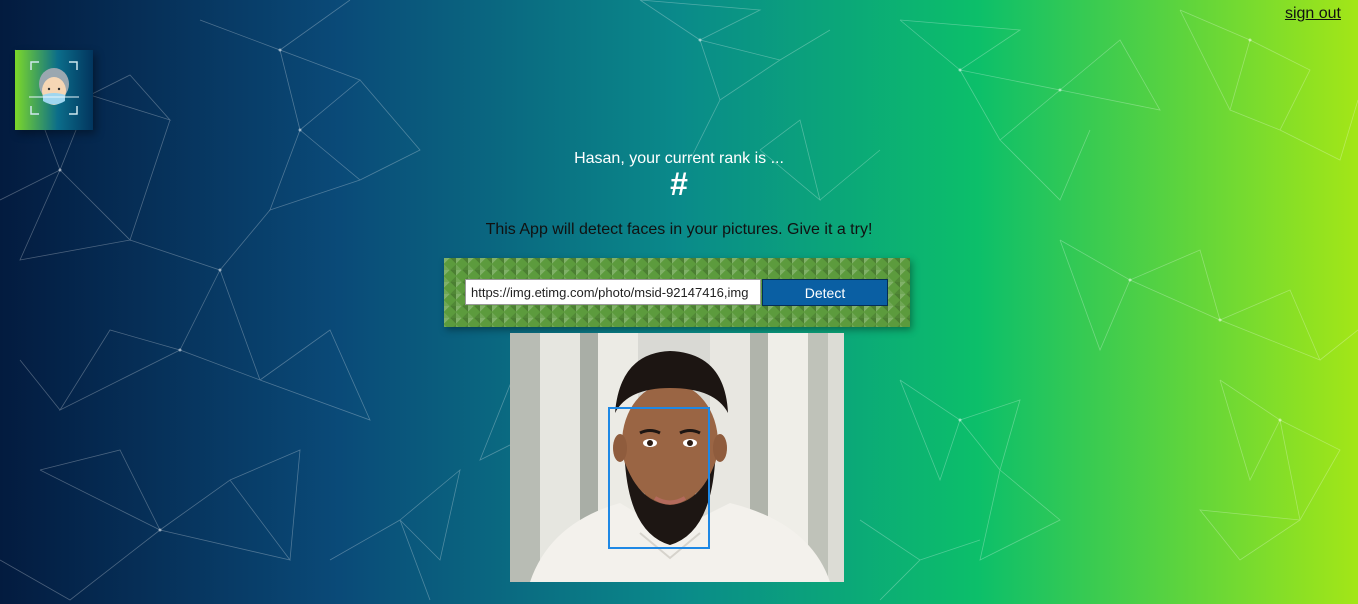 The image size is (1358, 604). What do you see at coordinates (825, 292) in the screenshot?
I see `detect-button: Detect` at bounding box center [825, 292].